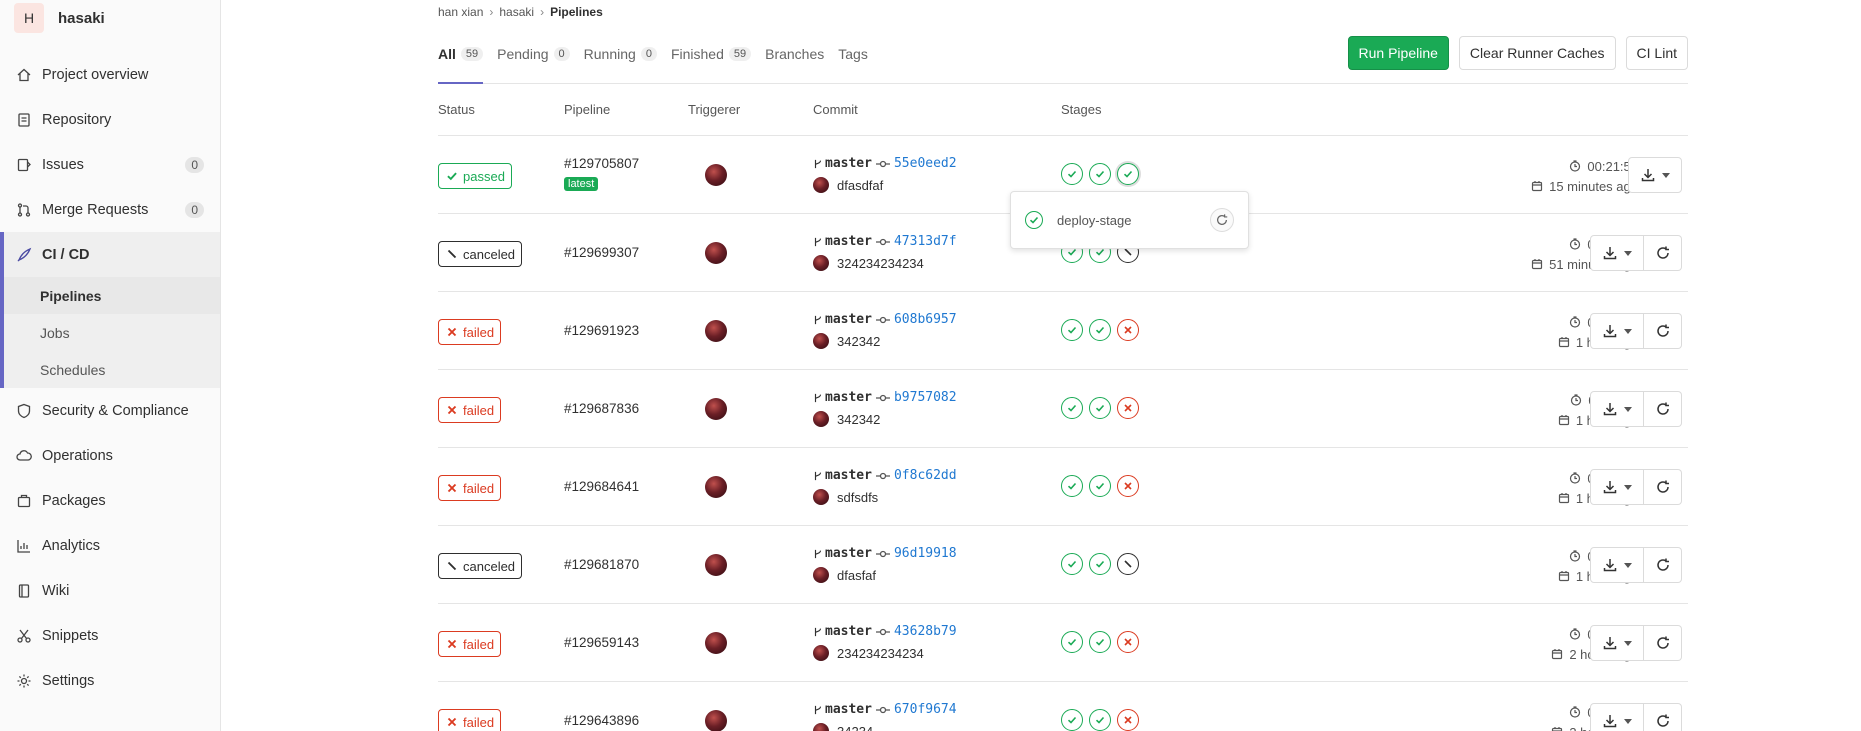 The height and width of the screenshot is (731, 1861). What do you see at coordinates (110, 545) in the screenshot?
I see `sidebar-item-analytics: Analytics` at bounding box center [110, 545].